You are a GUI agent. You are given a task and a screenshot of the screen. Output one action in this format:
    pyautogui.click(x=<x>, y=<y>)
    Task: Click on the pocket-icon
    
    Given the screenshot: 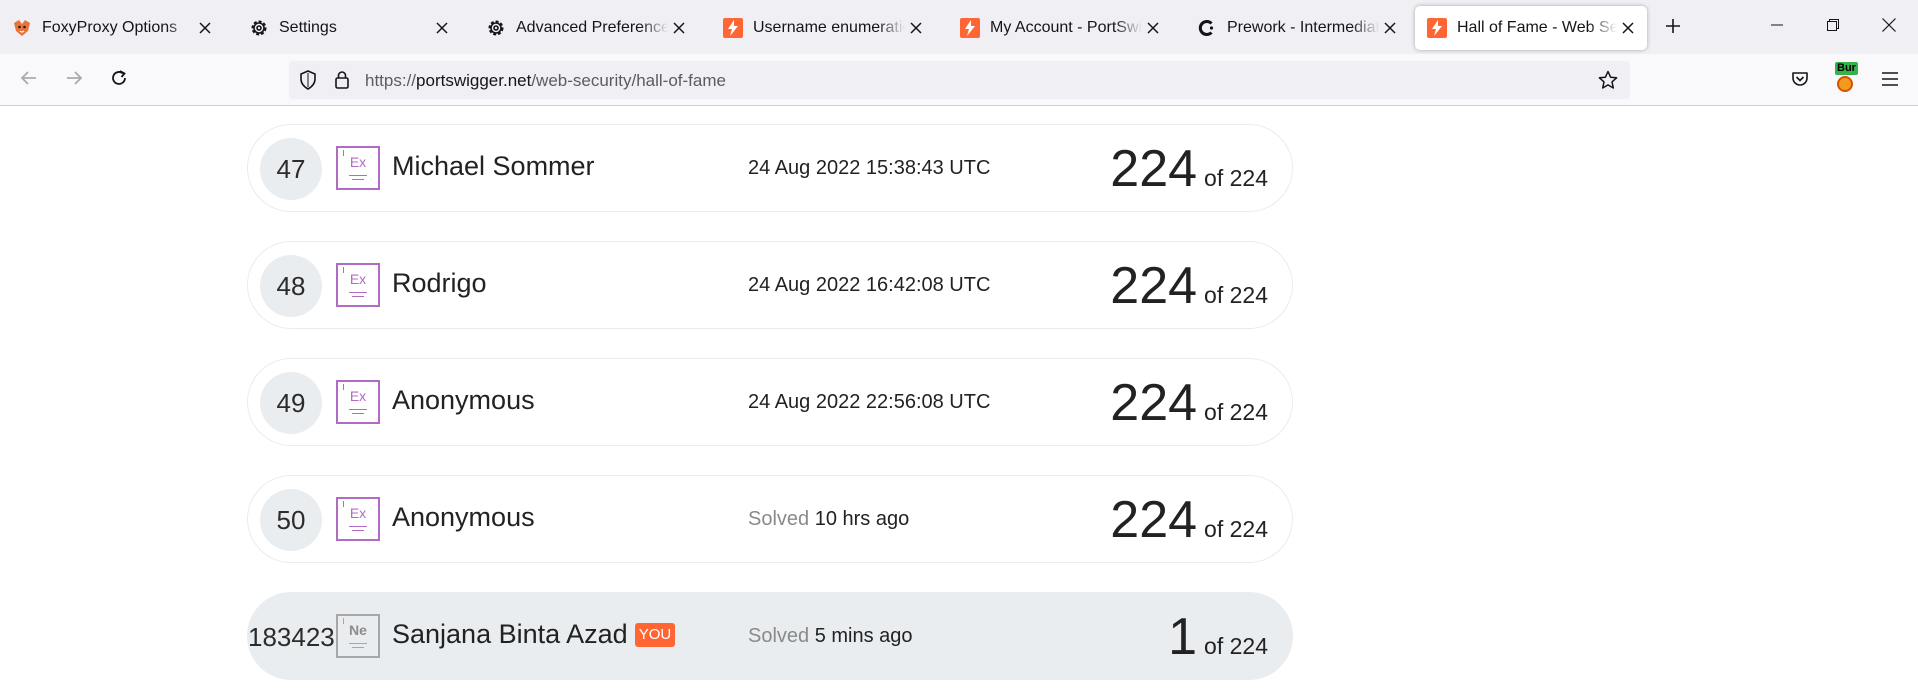 What is the action you would take?
    pyautogui.click(x=1800, y=81)
    